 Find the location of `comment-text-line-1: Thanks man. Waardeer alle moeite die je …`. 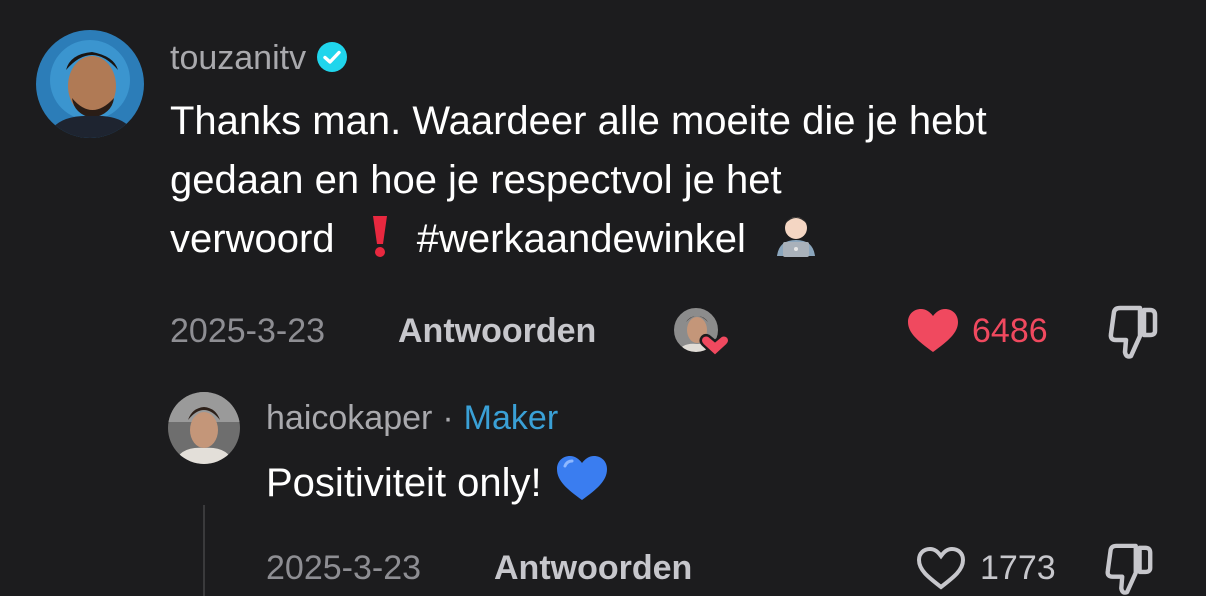

comment-text-line-1: Thanks man. Waardeer alle moeite die je … is located at coordinates (578, 121).